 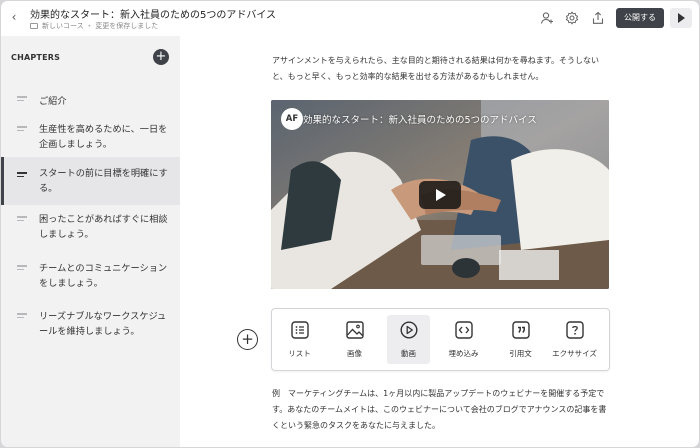 What do you see at coordinates (247, 339) in the screenshot?
I see `insert-block-button: +` at bounding box center [247, 339].